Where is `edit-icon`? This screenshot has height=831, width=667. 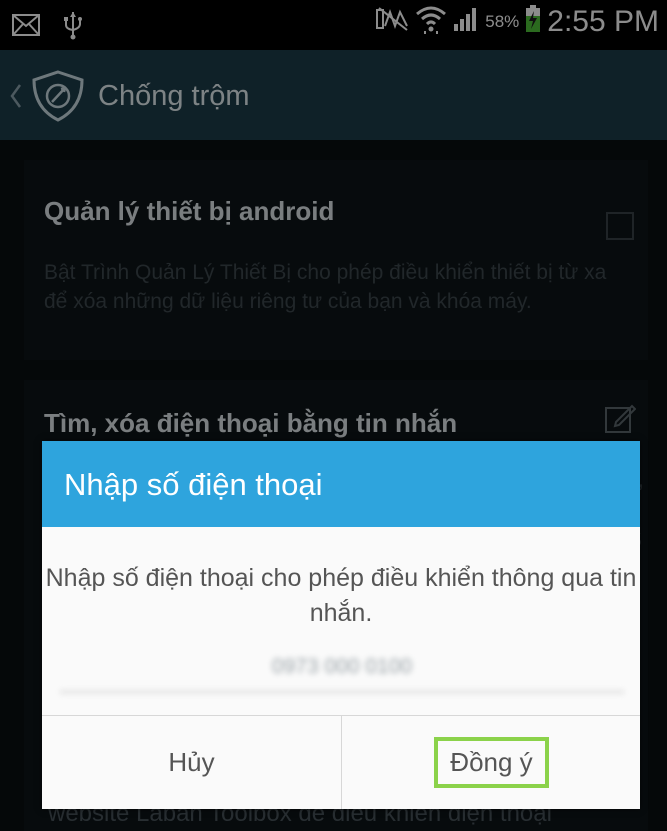 edit-icon is located at coordinates (620, 420).